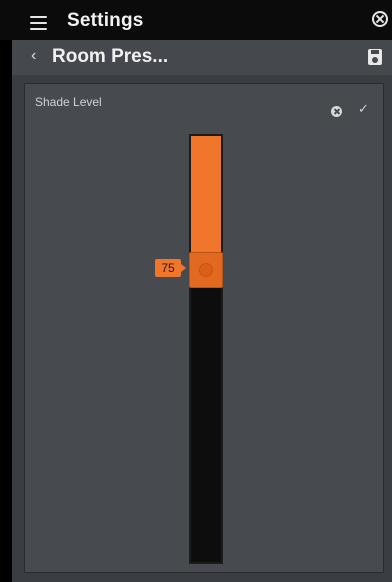 This screenshot has width=392, height=582. What do you see at coordinates (68, 102) in the screenshot?
I see `dialog-title: Shade Level` at bounding box center [68, 102].